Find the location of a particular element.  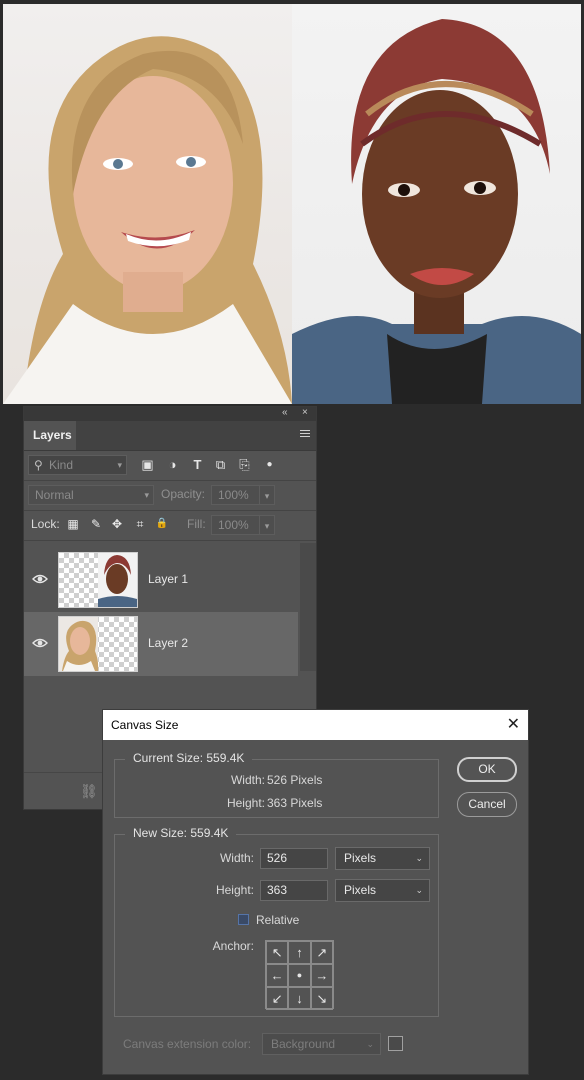

panel-tab-row: Layers is located at coordinates (170, 436).